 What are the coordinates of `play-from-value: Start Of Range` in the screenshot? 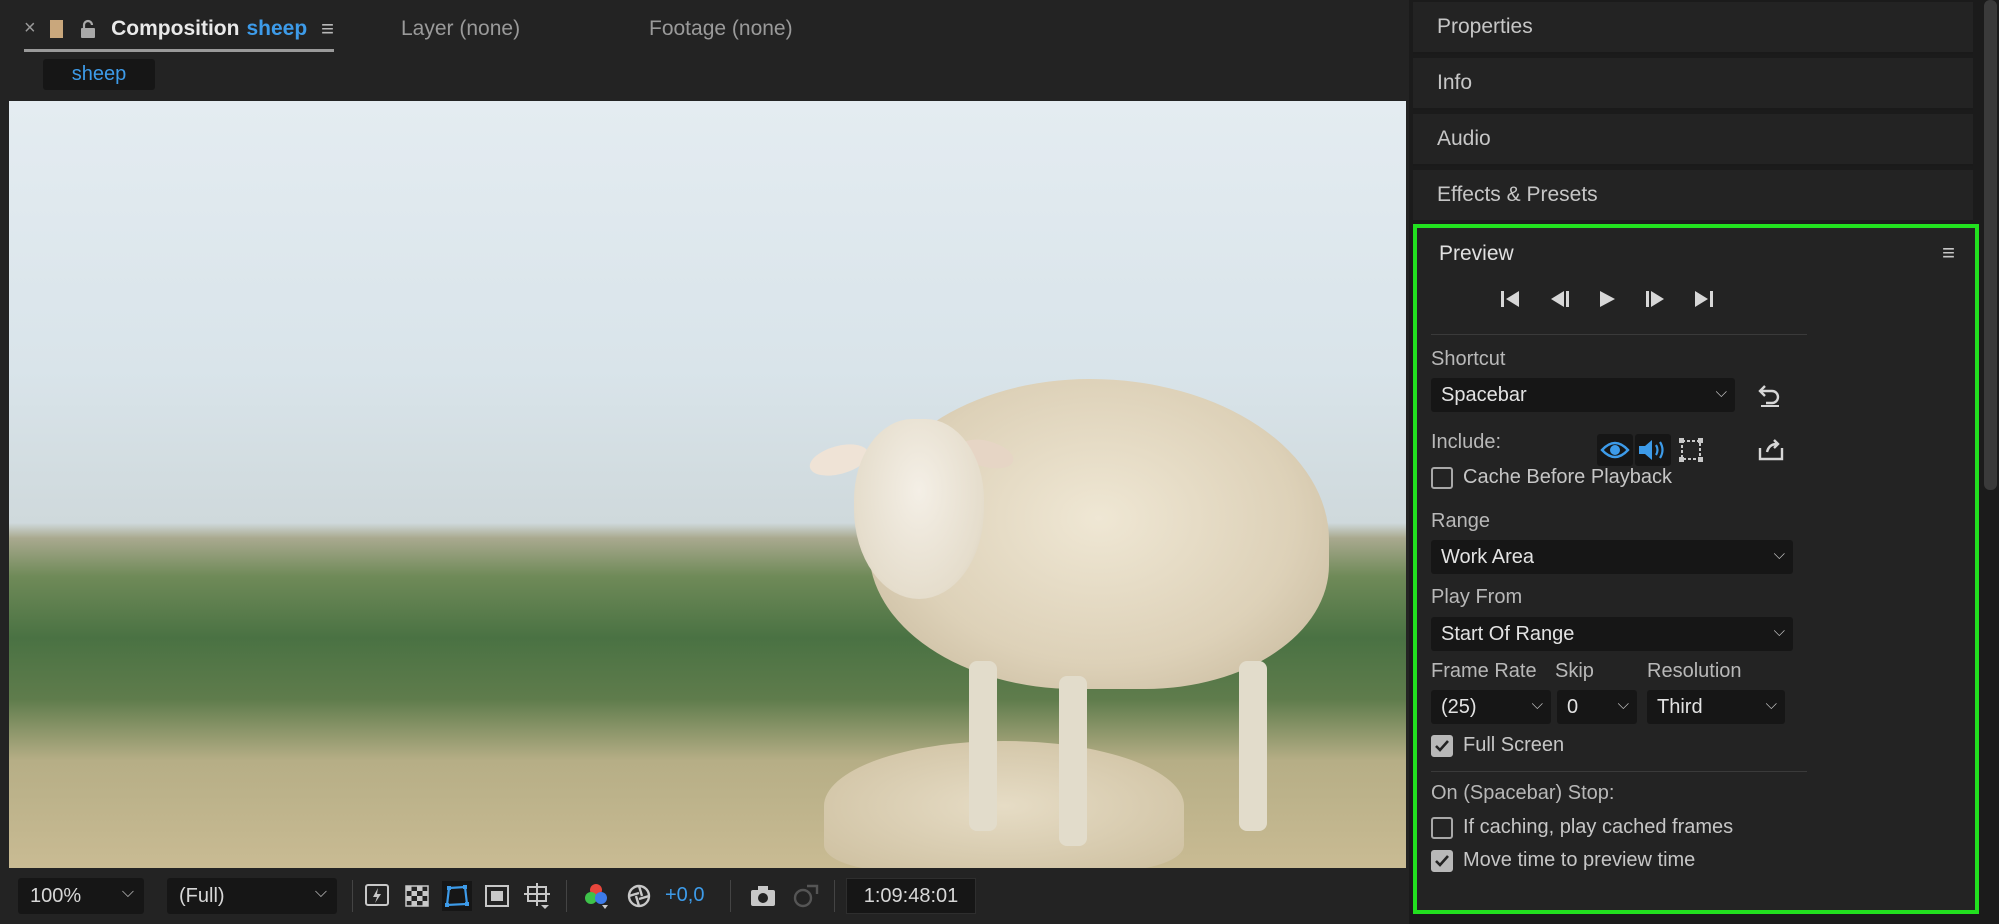 It's located at (1508, 633).